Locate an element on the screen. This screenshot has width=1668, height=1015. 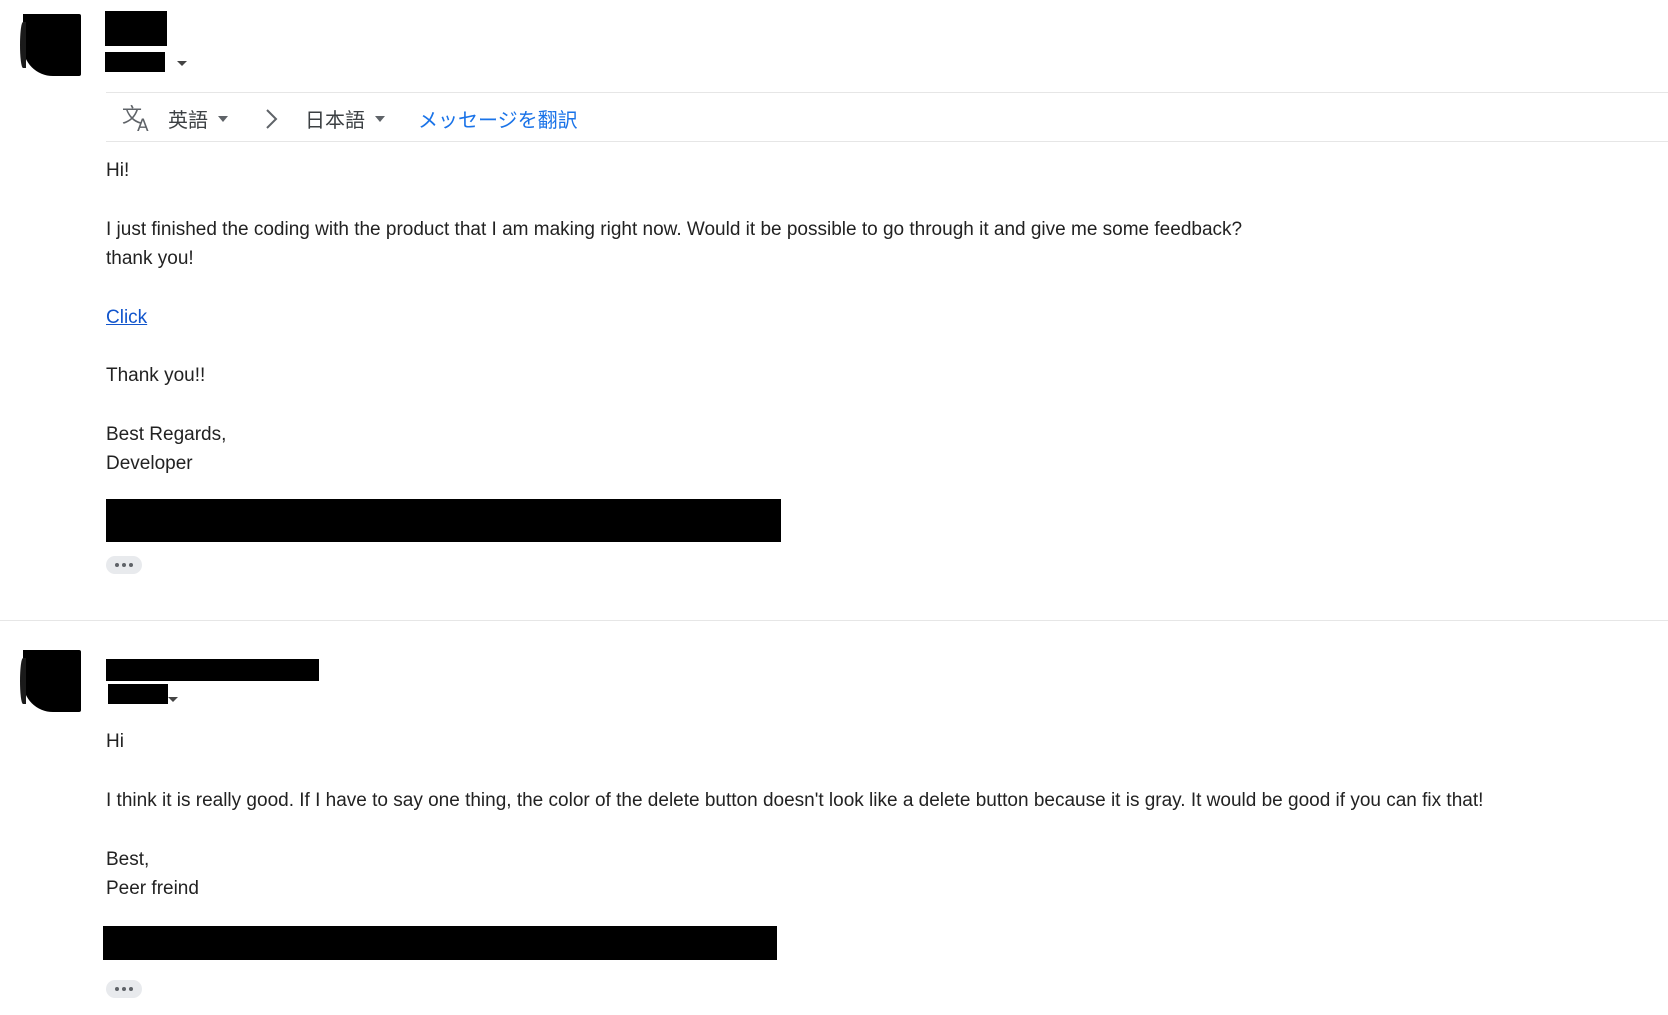
target-language-label: 日本語 is located at coordinates (335, 121).